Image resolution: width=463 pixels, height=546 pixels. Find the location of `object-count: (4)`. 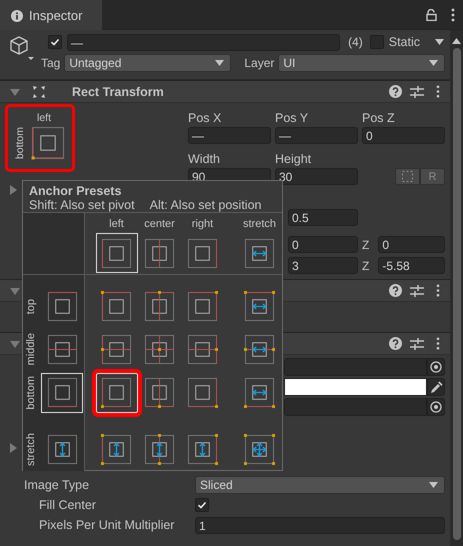

object-count: (4) is located at coordinates (355, 42).